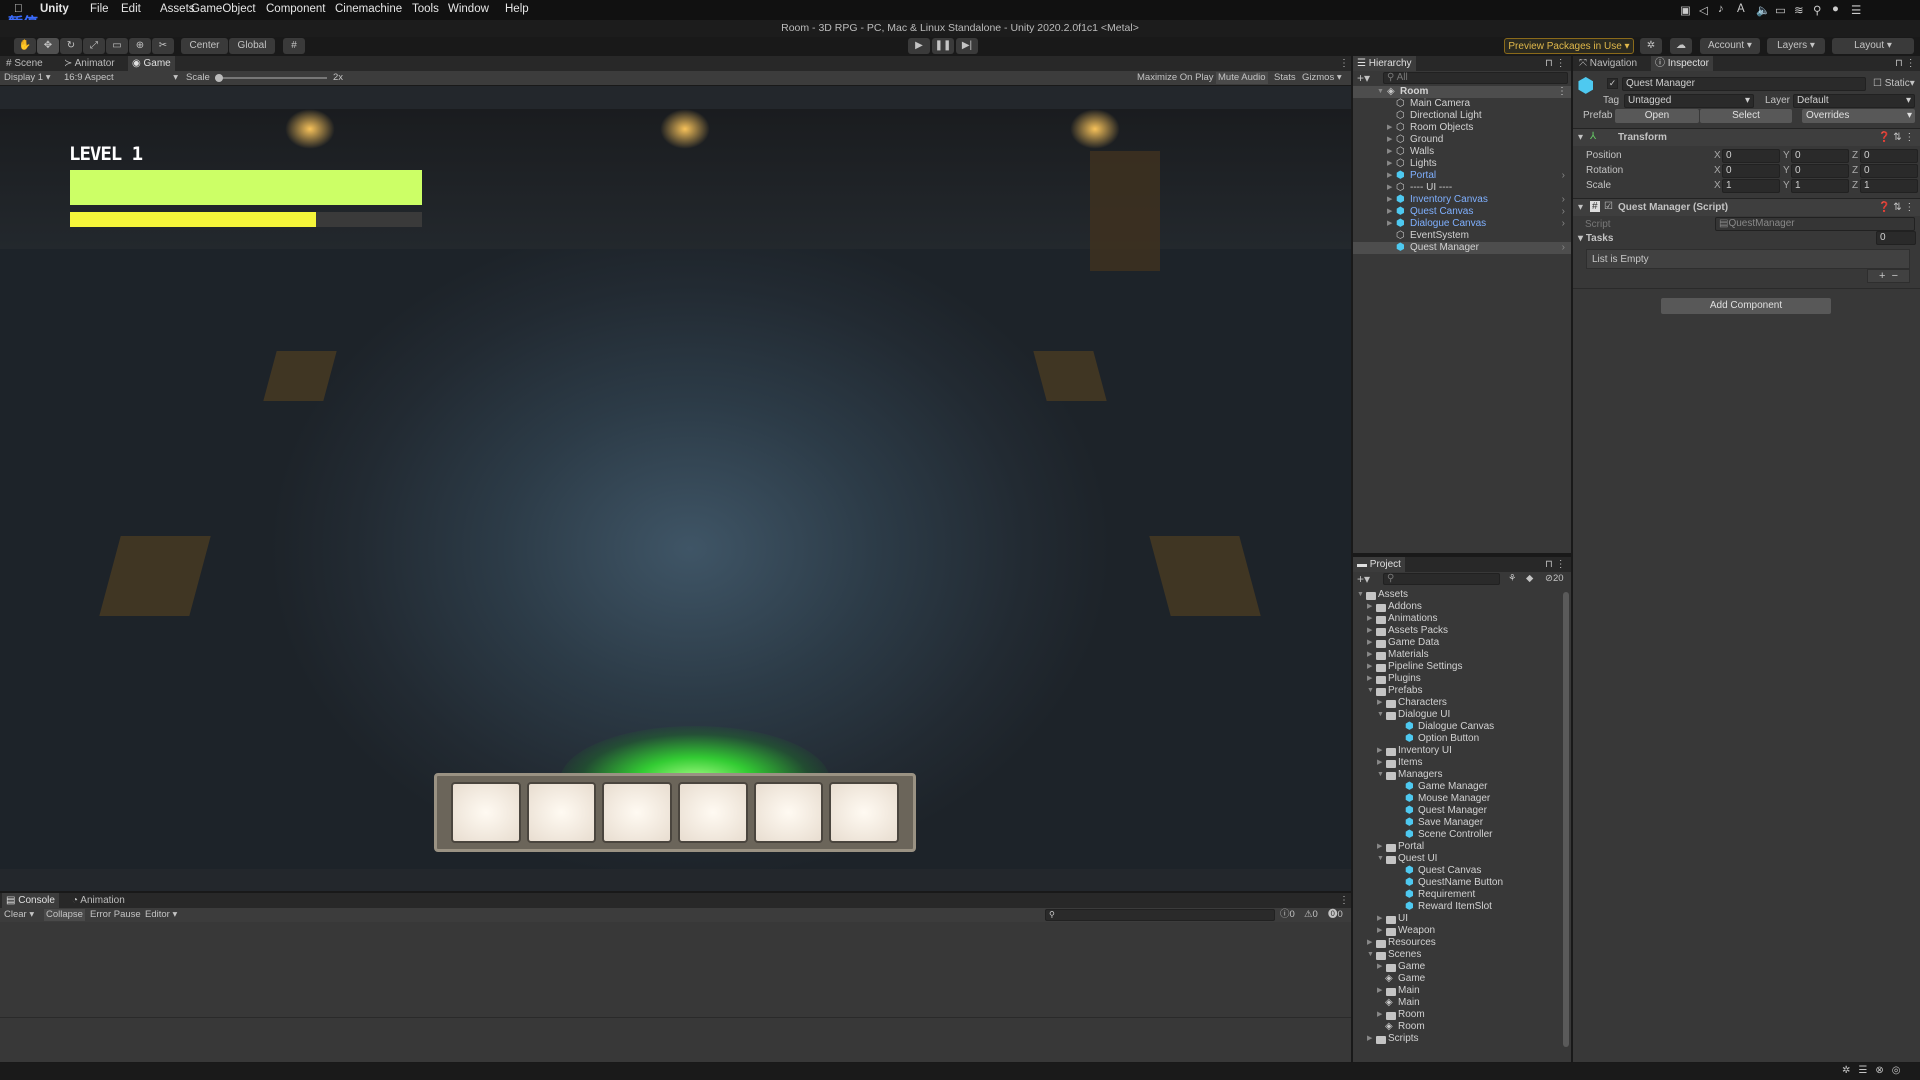 This screenshot has height=1080, width=1920. I want to click on project-item: ▼ Assets, so click(1458, 595).